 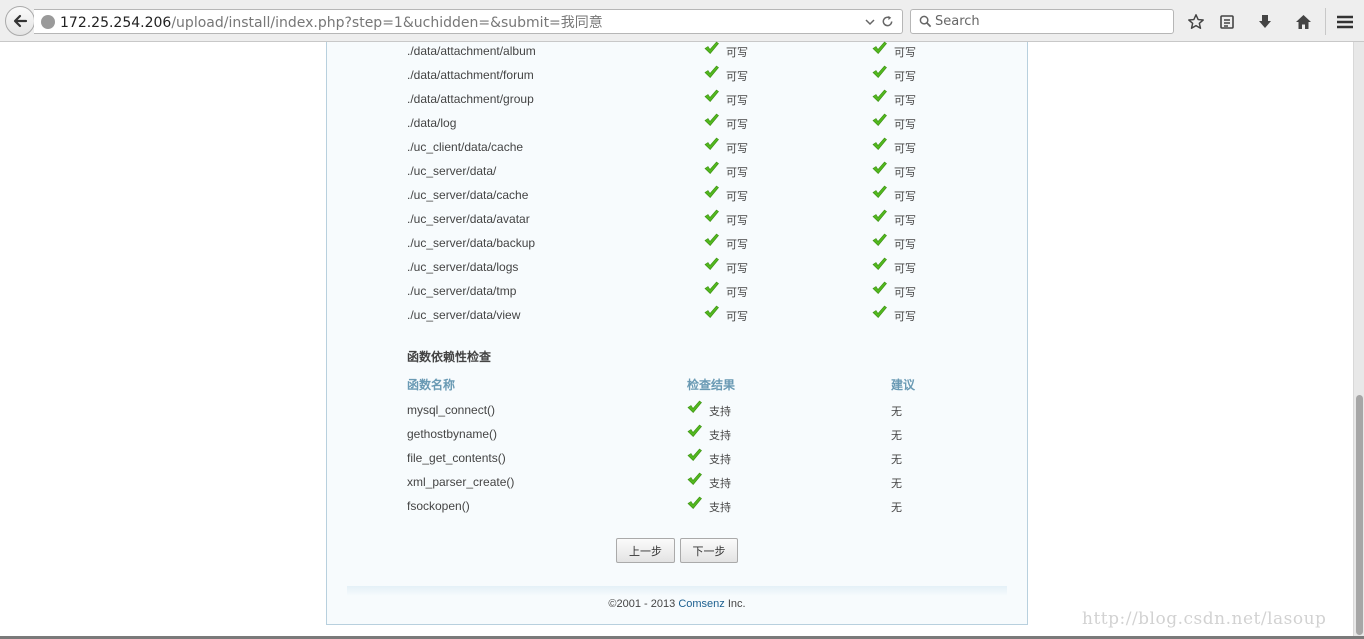 I want to click on watermark: http://blog.csdn.net/lasoup, so click(x=1204, y=619).